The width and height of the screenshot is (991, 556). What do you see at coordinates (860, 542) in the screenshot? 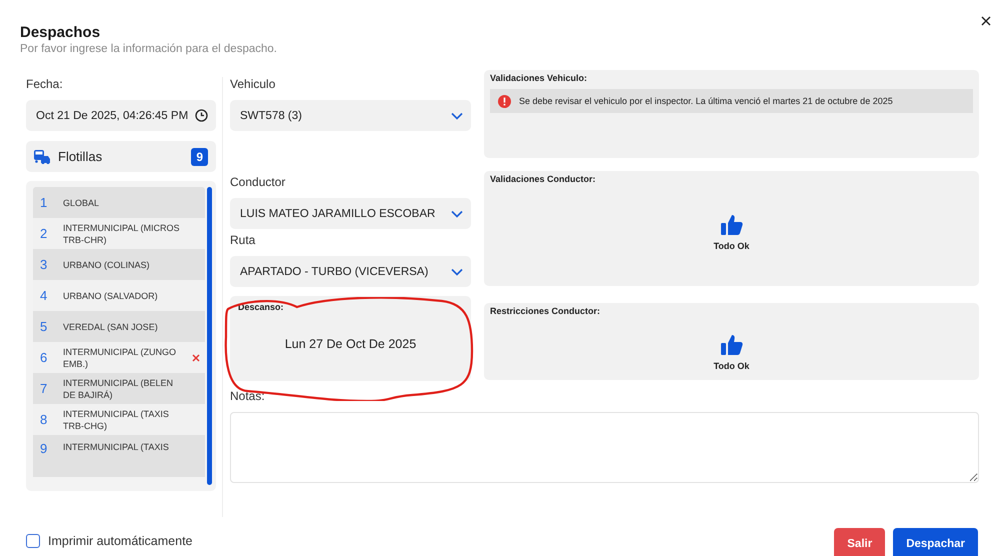
I see `exit-button: Salir` at bounding box center [860, 542].